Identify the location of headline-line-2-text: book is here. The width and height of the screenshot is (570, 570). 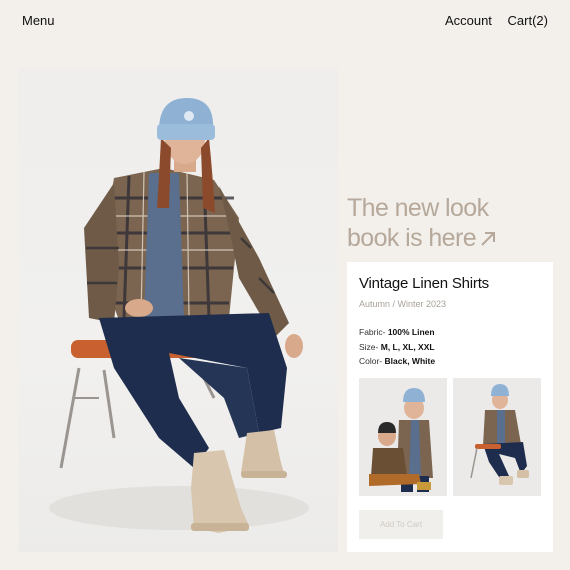
(412, 238).